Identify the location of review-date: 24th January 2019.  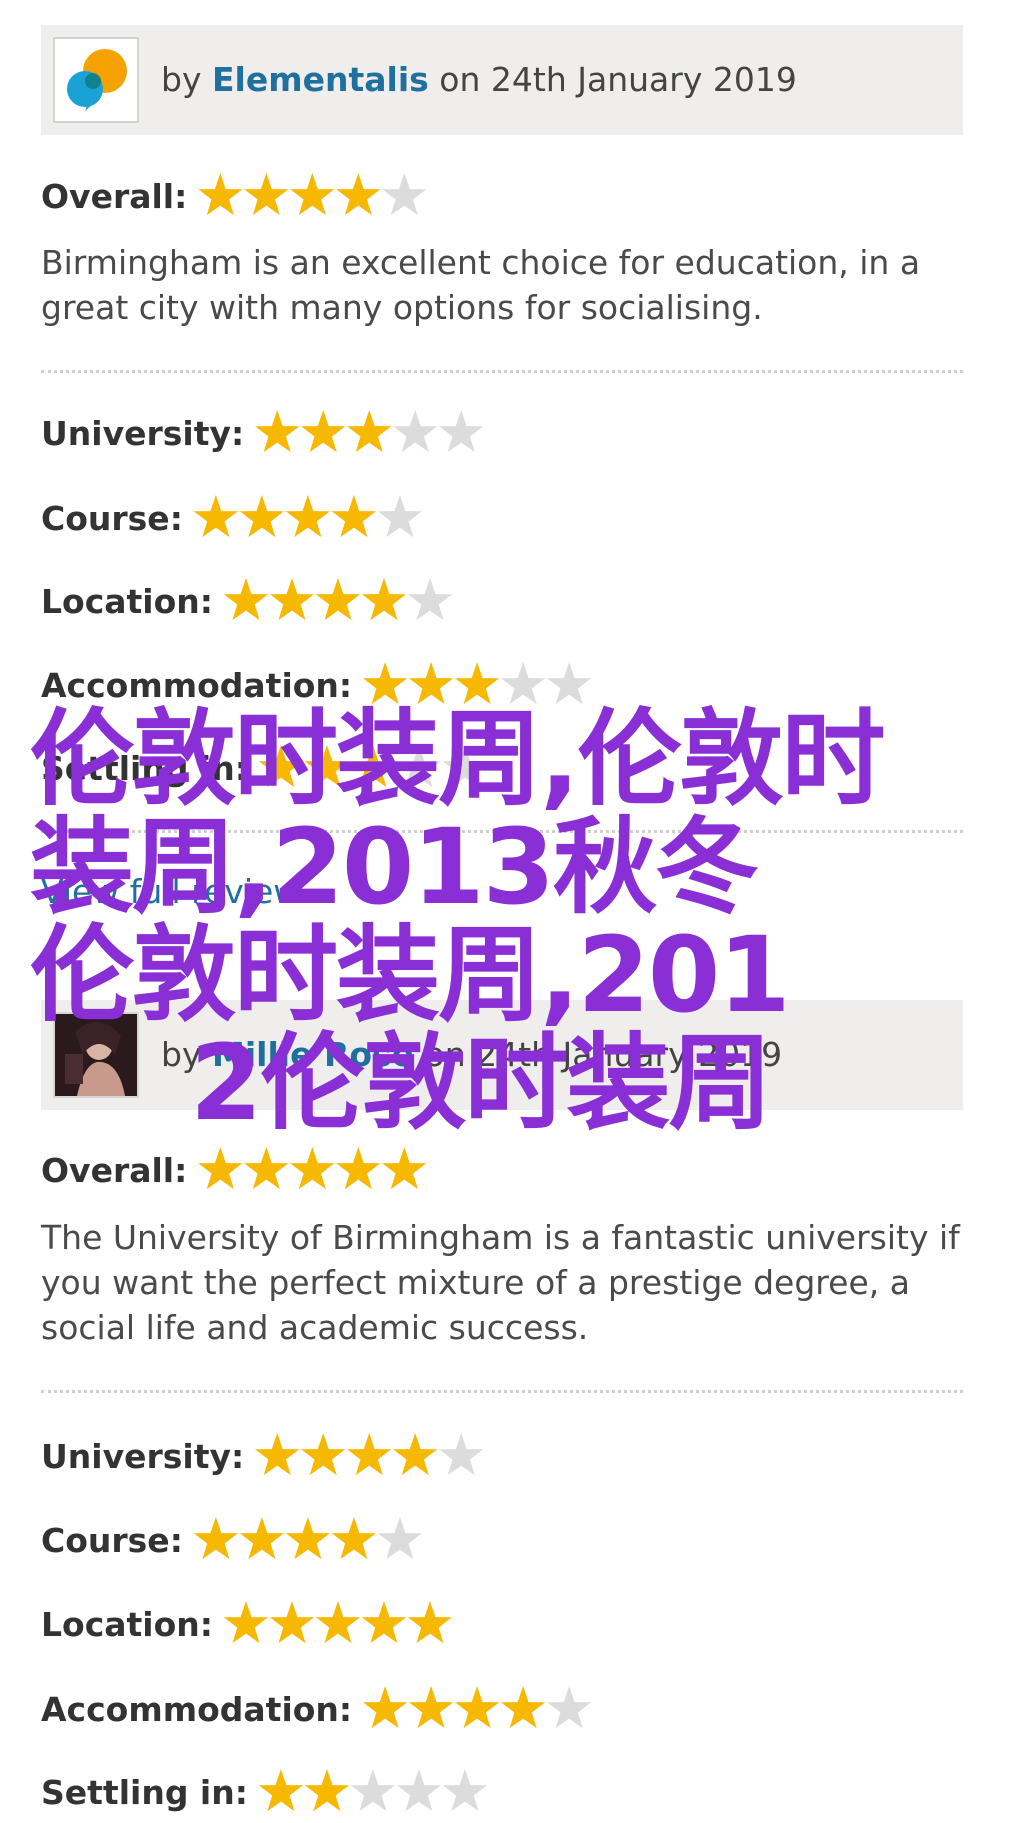
(643, 79).